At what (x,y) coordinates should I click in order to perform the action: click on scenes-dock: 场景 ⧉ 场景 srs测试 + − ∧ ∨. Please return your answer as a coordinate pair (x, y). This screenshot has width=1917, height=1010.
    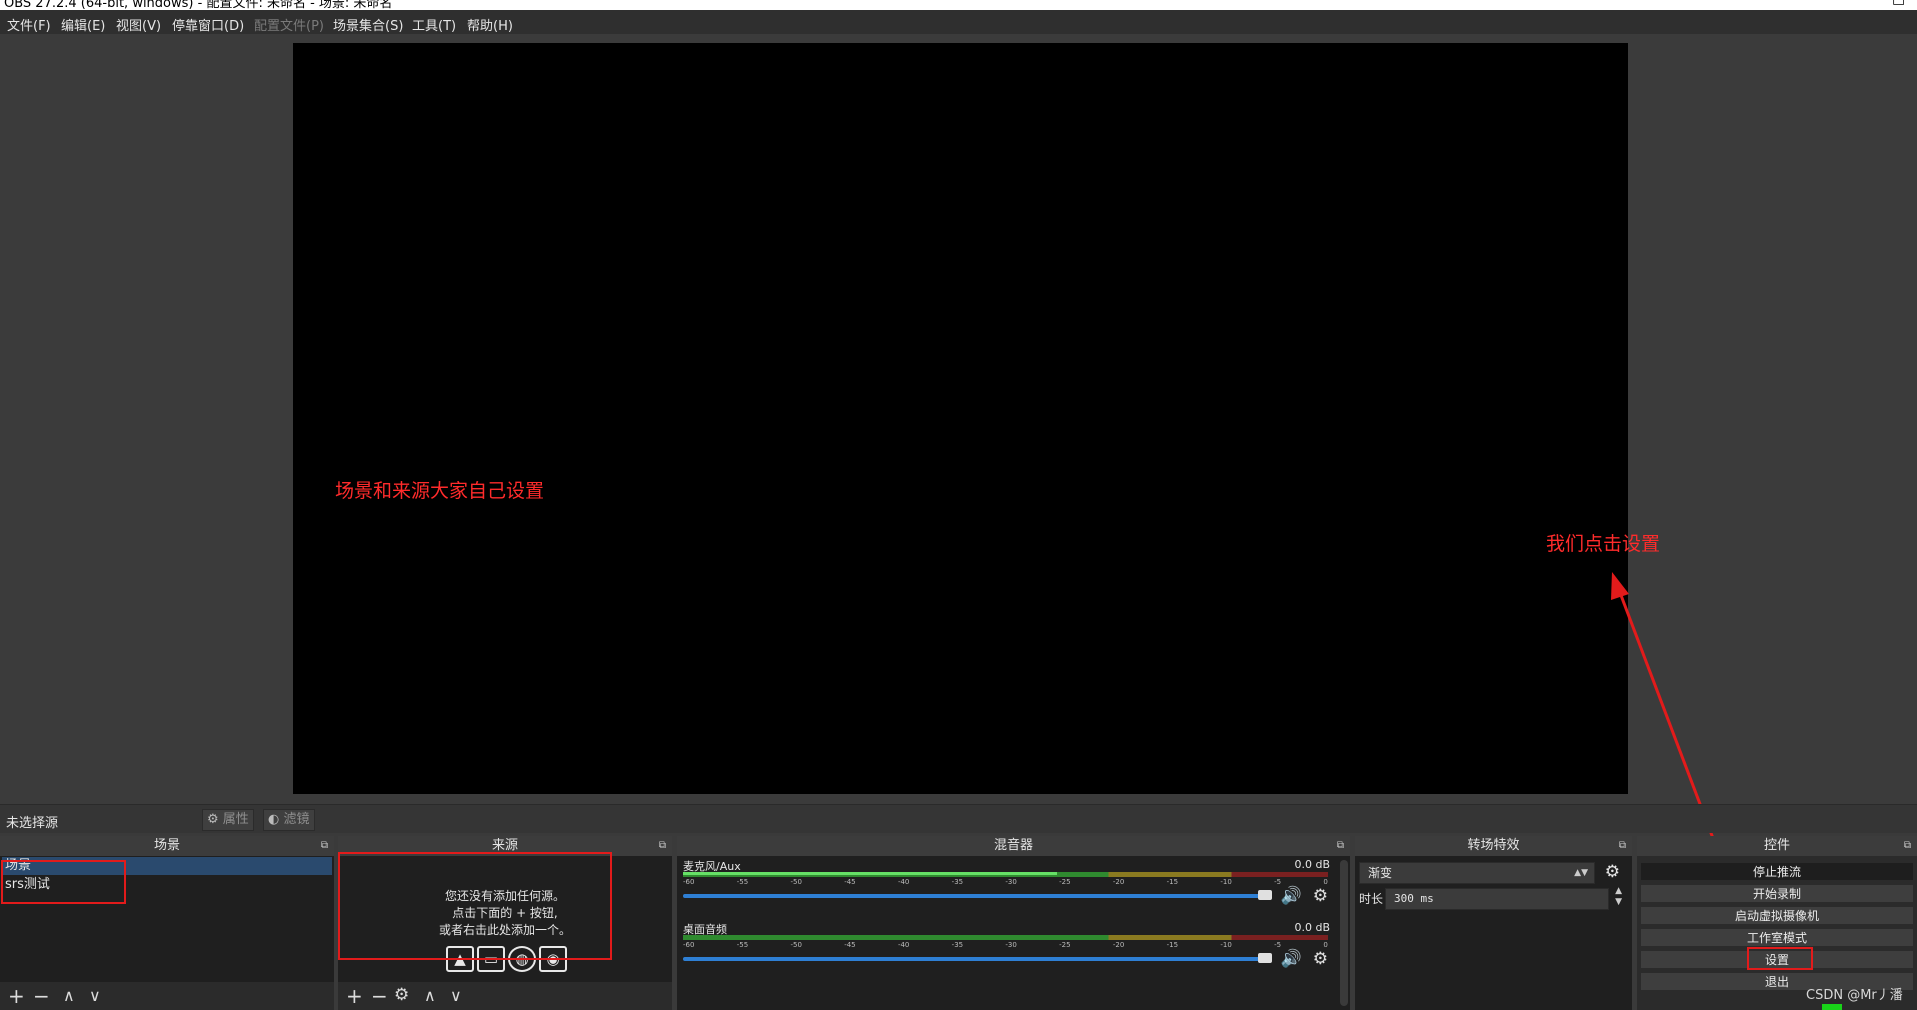
    Looking at the image, I should click on (167, 923).